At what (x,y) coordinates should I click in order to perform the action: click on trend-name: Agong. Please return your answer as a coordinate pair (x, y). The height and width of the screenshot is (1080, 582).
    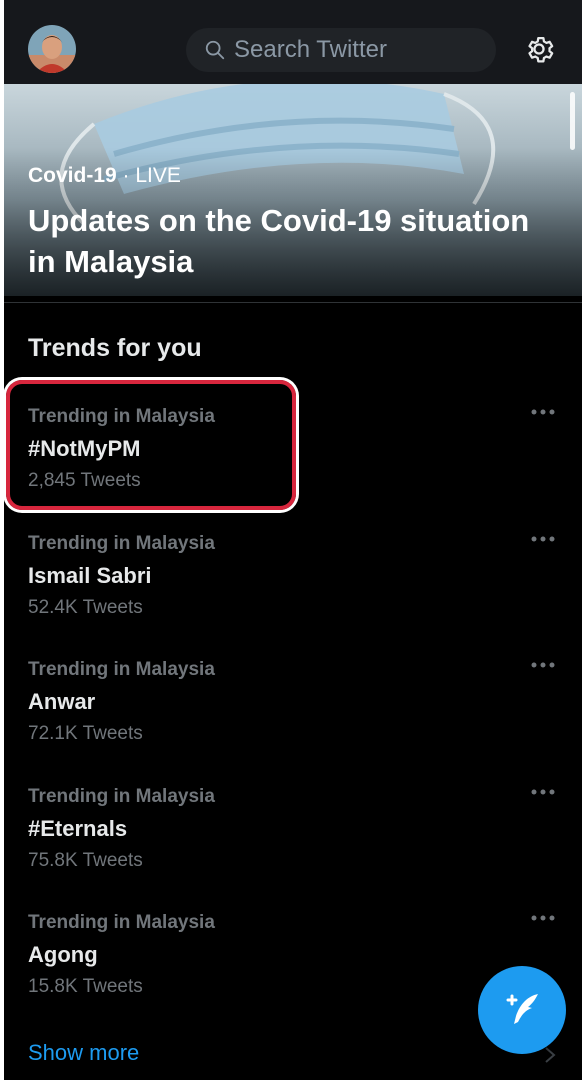
    Looking at the image, I should click on (63, 954).